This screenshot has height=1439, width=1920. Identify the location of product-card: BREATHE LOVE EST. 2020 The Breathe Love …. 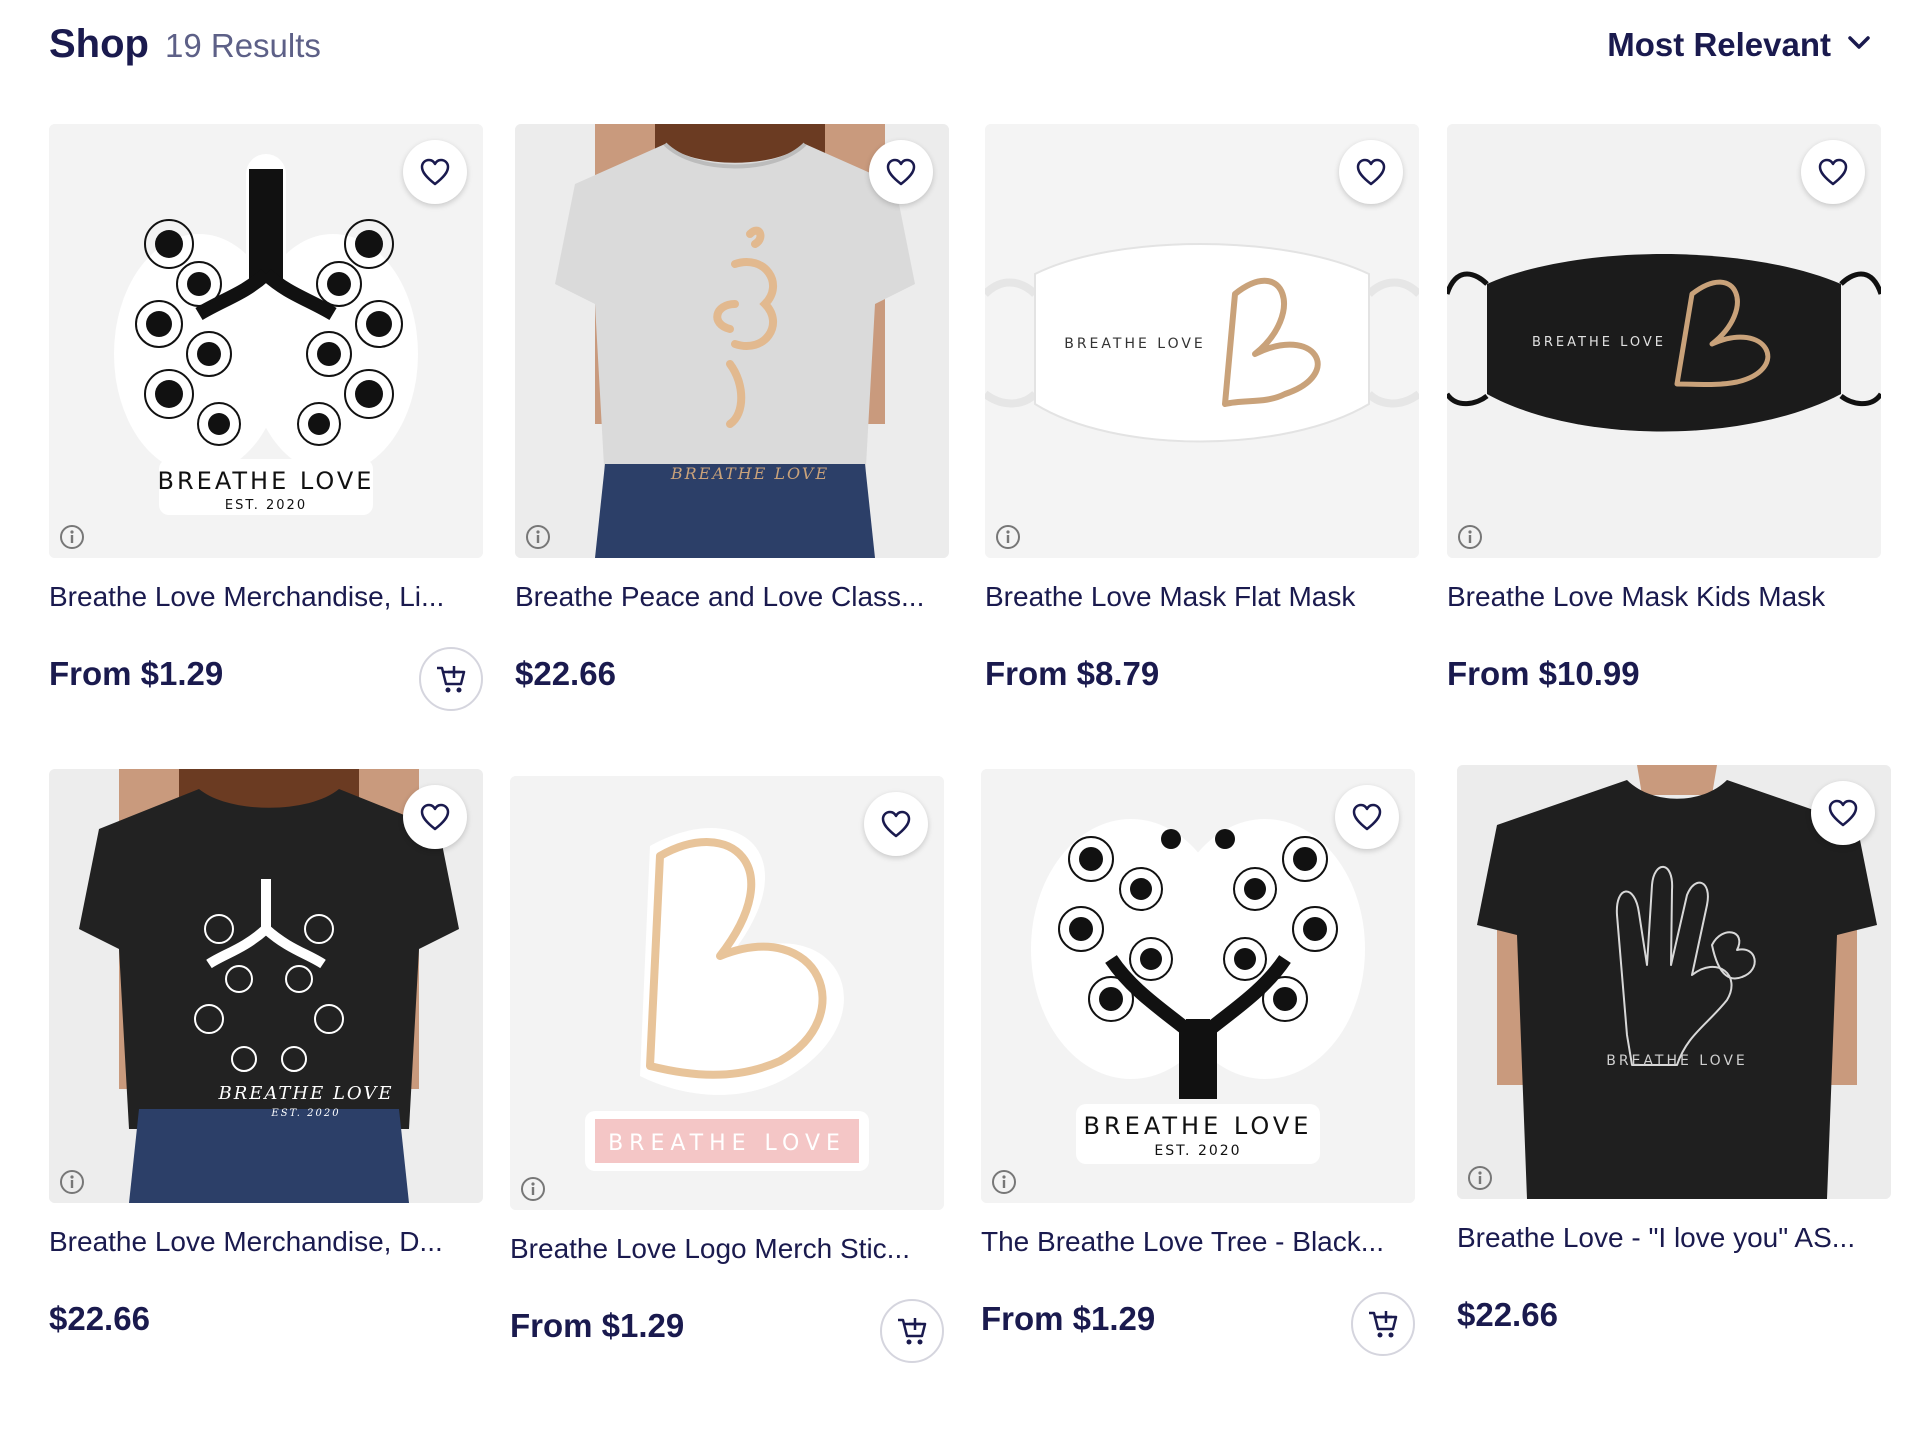
(1198, 1062).